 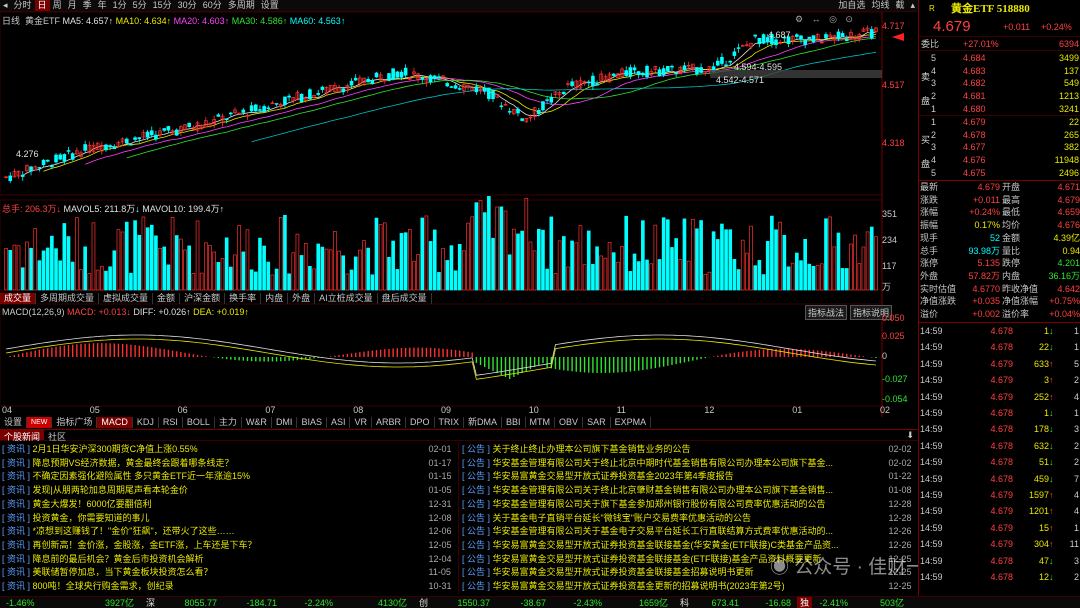 What do you see at coordinates (229, 586) in the screenshot?
I see `news-item: [ 资讯 ] 800吨！全球央行购金需求，创纪录 10-31` at bounding box center [229, 586].